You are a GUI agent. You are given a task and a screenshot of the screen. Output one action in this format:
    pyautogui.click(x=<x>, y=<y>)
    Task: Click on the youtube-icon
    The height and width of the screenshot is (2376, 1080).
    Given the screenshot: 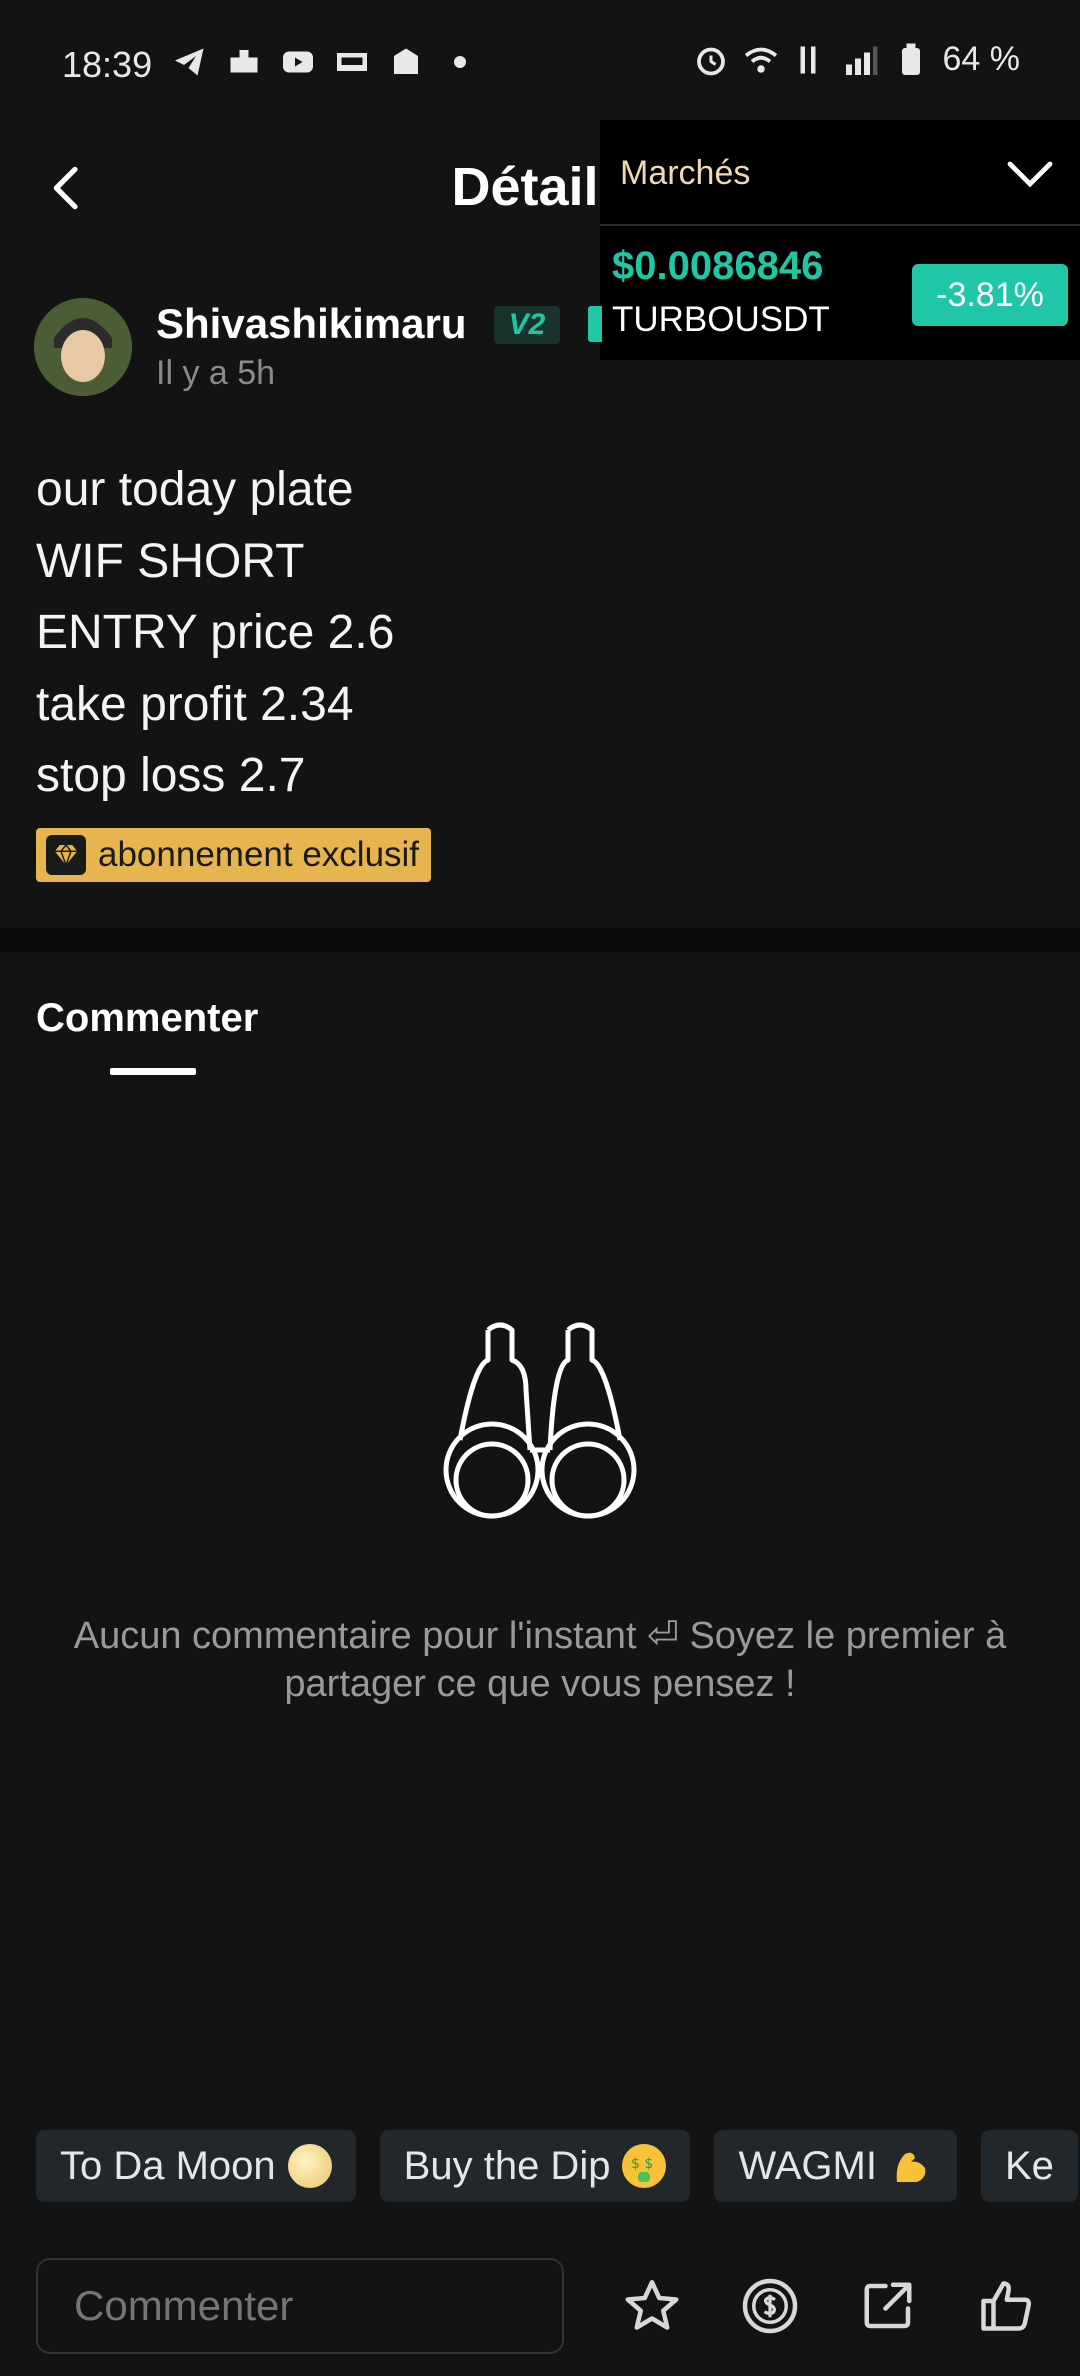 What is the action you would take?
    pyautogui.click(x=298, y=62)
    